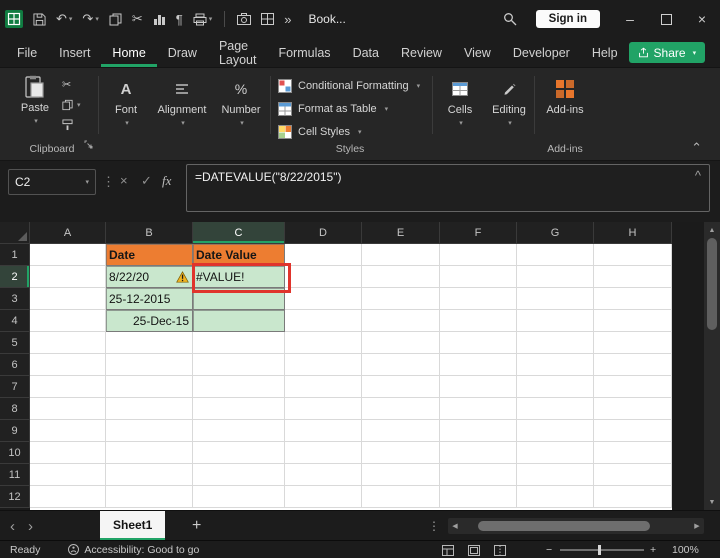 Image resolution: width=720 pixels, height=558 pixels. I want to click on camera-icon, so click(244, 19).